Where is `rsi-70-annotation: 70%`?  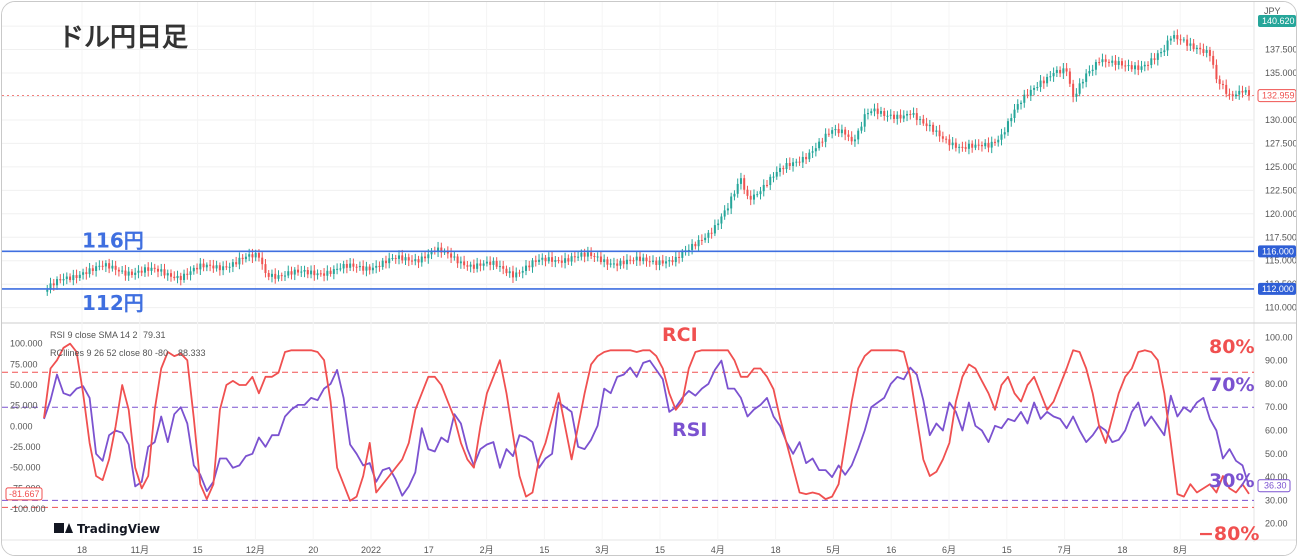 rsi-70-annotation: 70% is located at coordinates (1231, 385).